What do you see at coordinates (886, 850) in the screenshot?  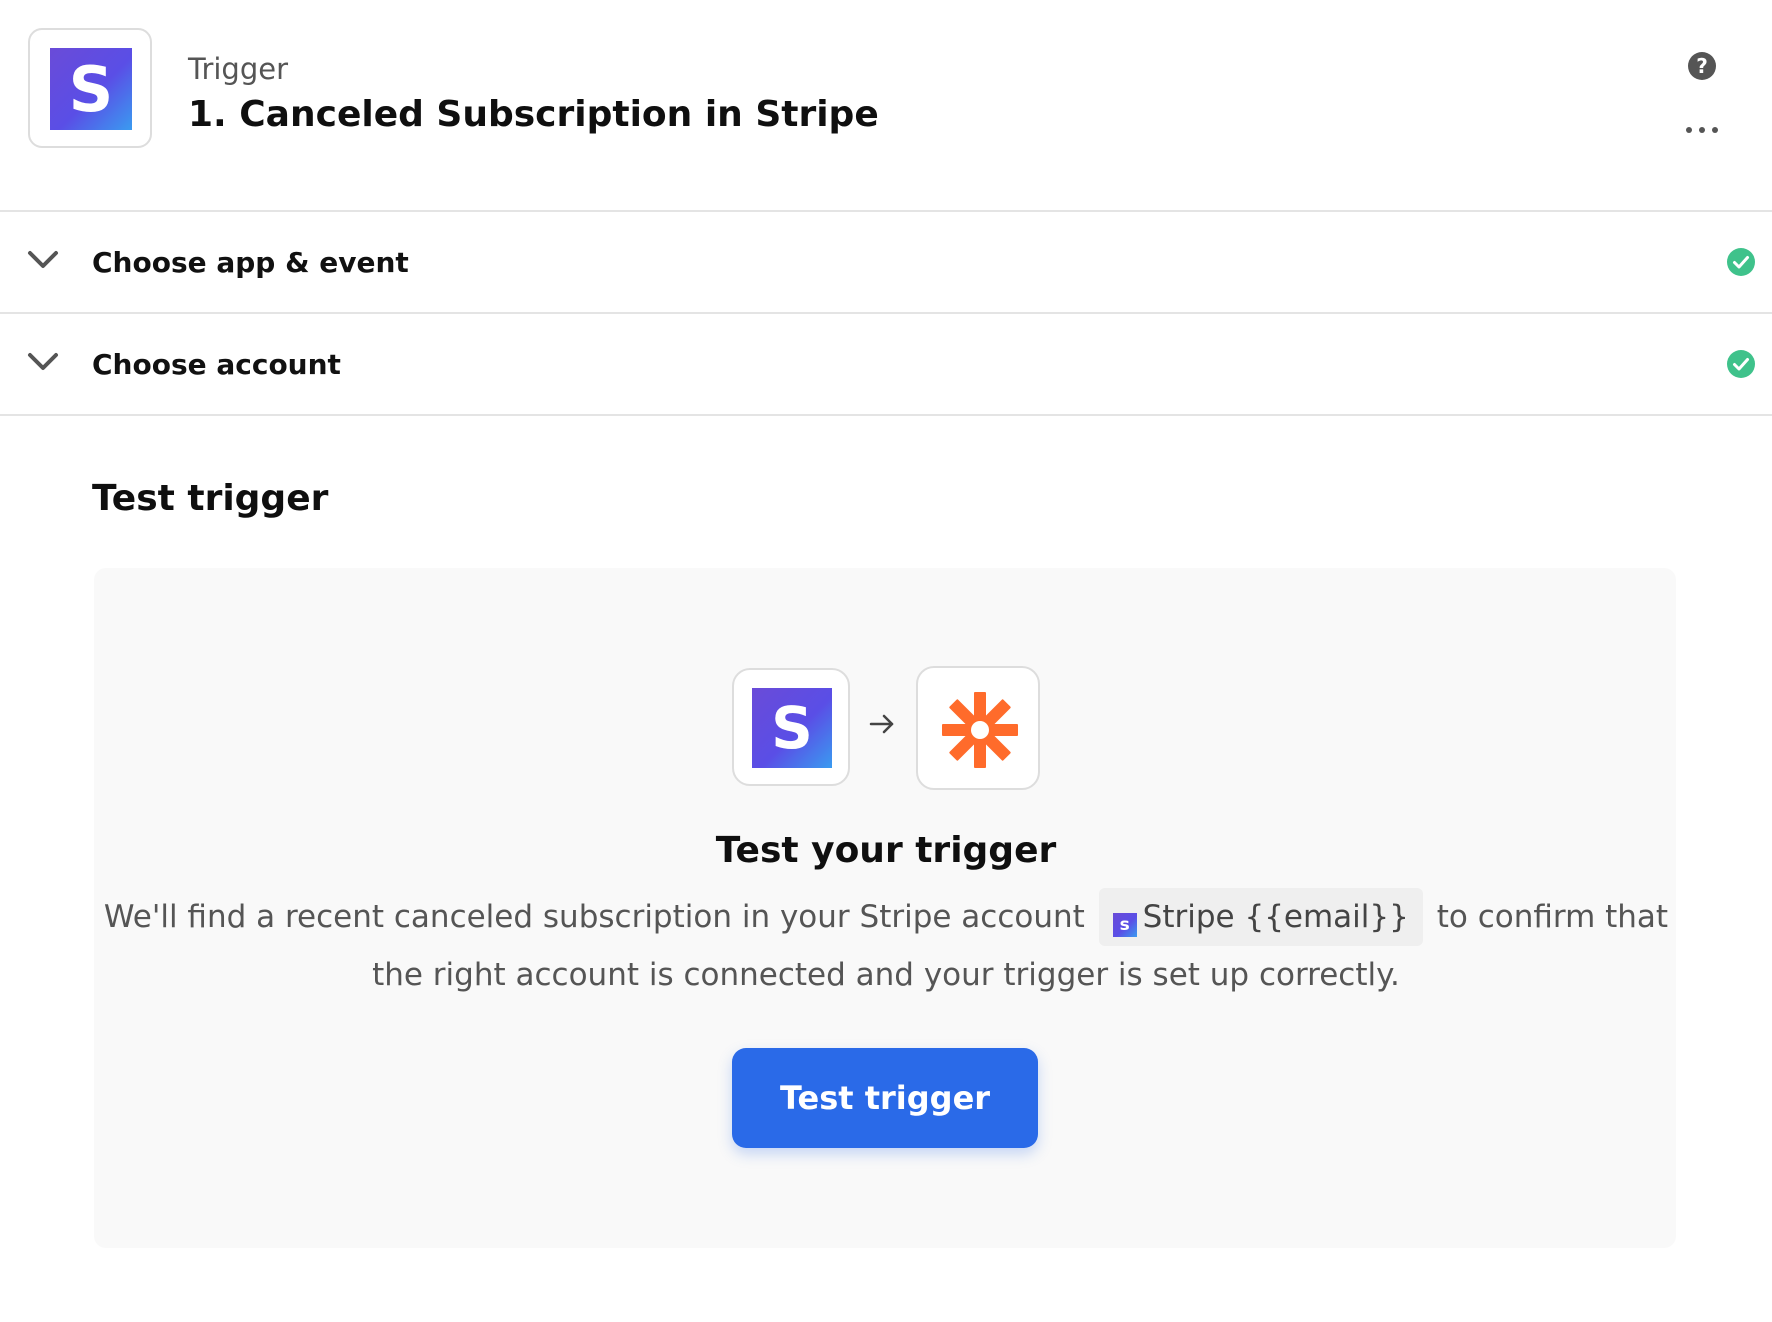 I see `test-your-trigger-title: Test your trigger` at bounding box center [886, 850].